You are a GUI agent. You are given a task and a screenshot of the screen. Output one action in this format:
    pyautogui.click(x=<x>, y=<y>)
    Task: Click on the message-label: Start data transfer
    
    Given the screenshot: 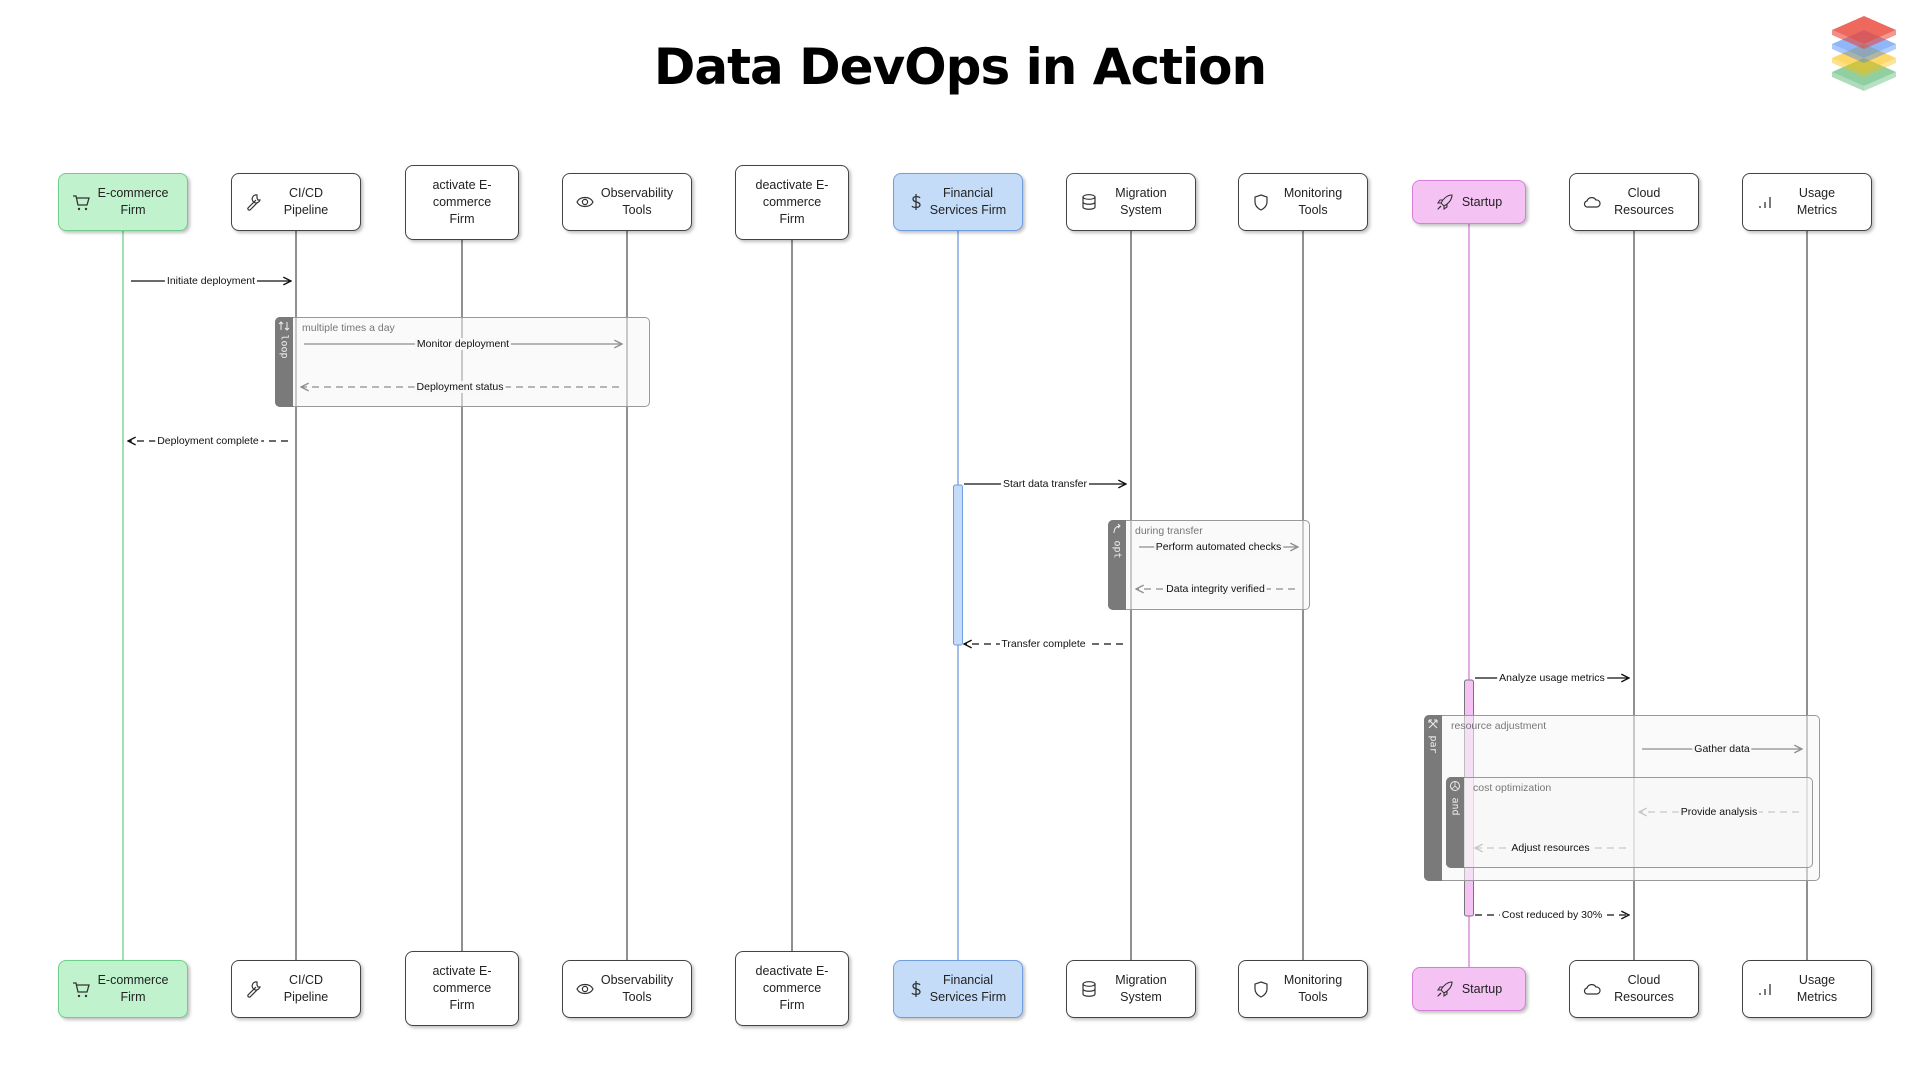 What is the action you would take?
    pyautogui.click(x=1045, y=484)
    